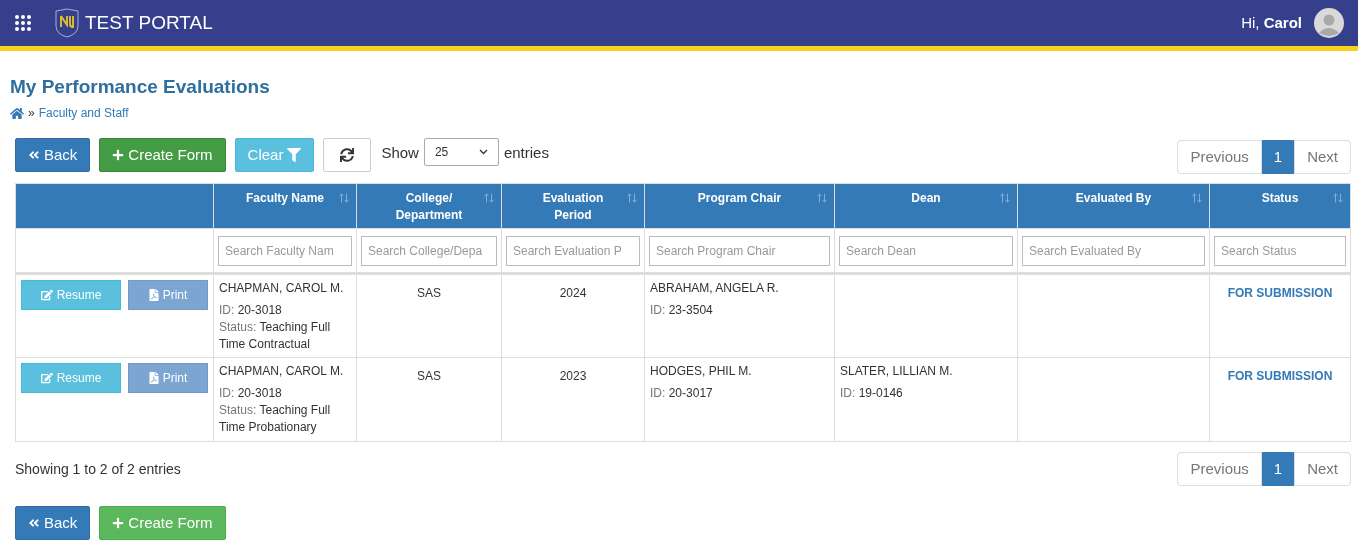 The width and height of the screenshot is (1358, 546). I want to click on column-search-field: Search Status, so click(1280, 250).